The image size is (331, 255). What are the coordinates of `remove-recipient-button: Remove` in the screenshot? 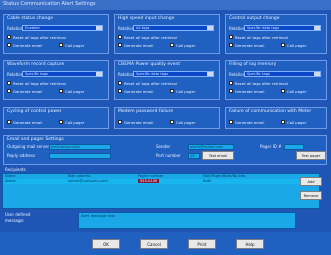 It's located at (311, 195).